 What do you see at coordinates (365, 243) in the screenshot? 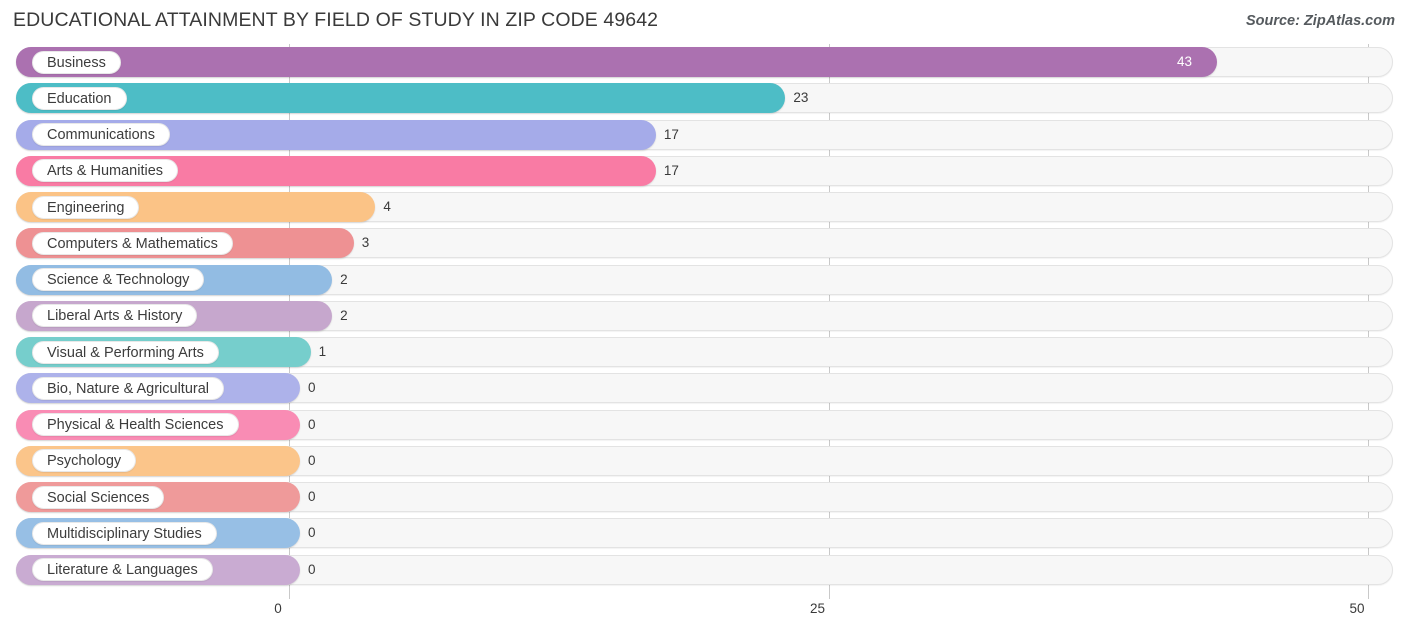
I see `bar-value-label: 3` at bounding box center [365, 243].